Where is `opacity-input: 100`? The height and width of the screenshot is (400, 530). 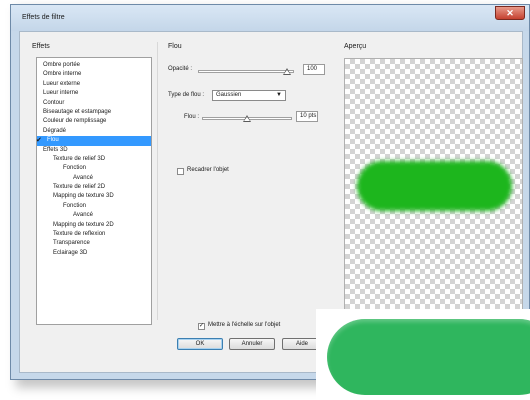 opacity-input: 100 is located at coordinates (314, 69).